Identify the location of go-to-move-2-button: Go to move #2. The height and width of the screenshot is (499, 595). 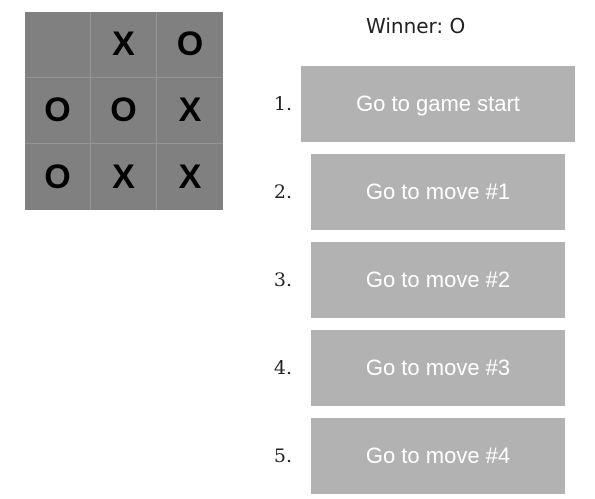
(438, 280).